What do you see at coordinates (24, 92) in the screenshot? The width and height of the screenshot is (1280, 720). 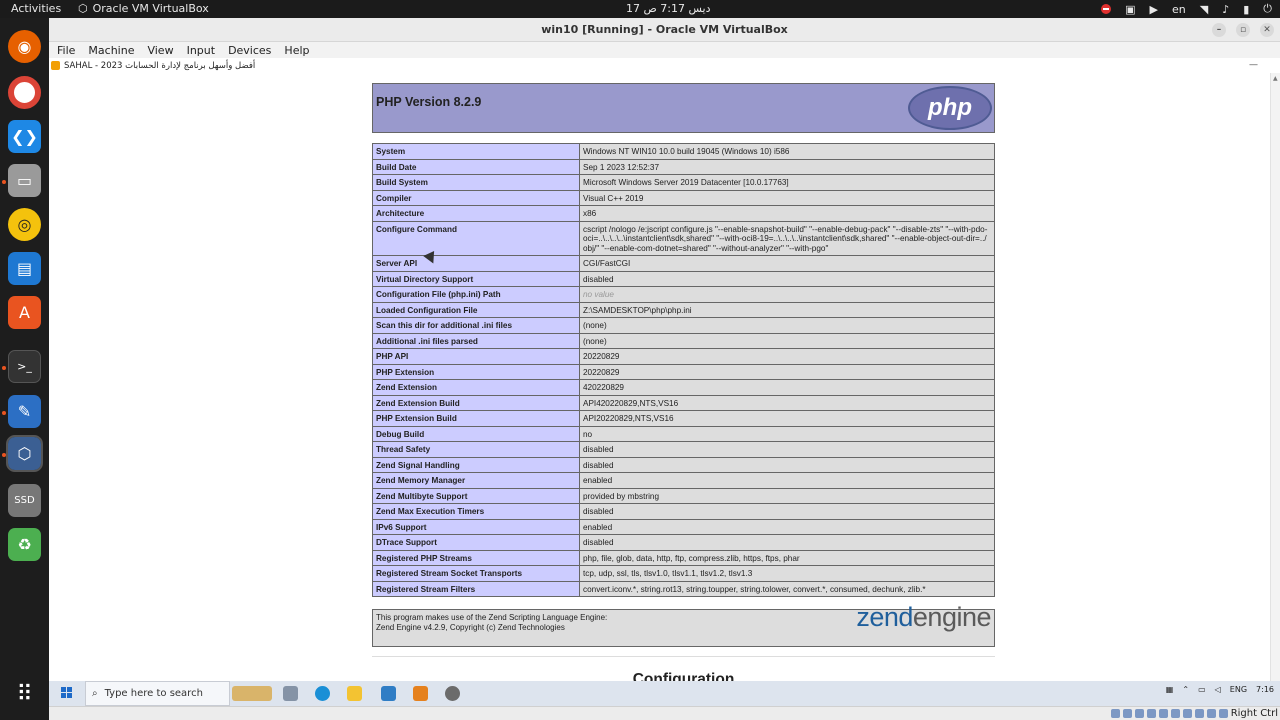 I see `chrome-icon` at bounding box center [24, 92].